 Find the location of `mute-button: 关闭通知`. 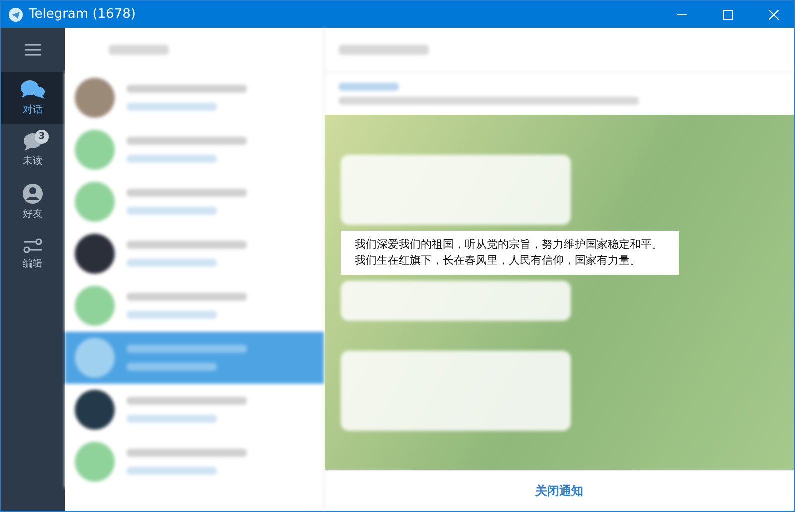

mute-button: 关闭通知 is located at coordinates (560, 491).